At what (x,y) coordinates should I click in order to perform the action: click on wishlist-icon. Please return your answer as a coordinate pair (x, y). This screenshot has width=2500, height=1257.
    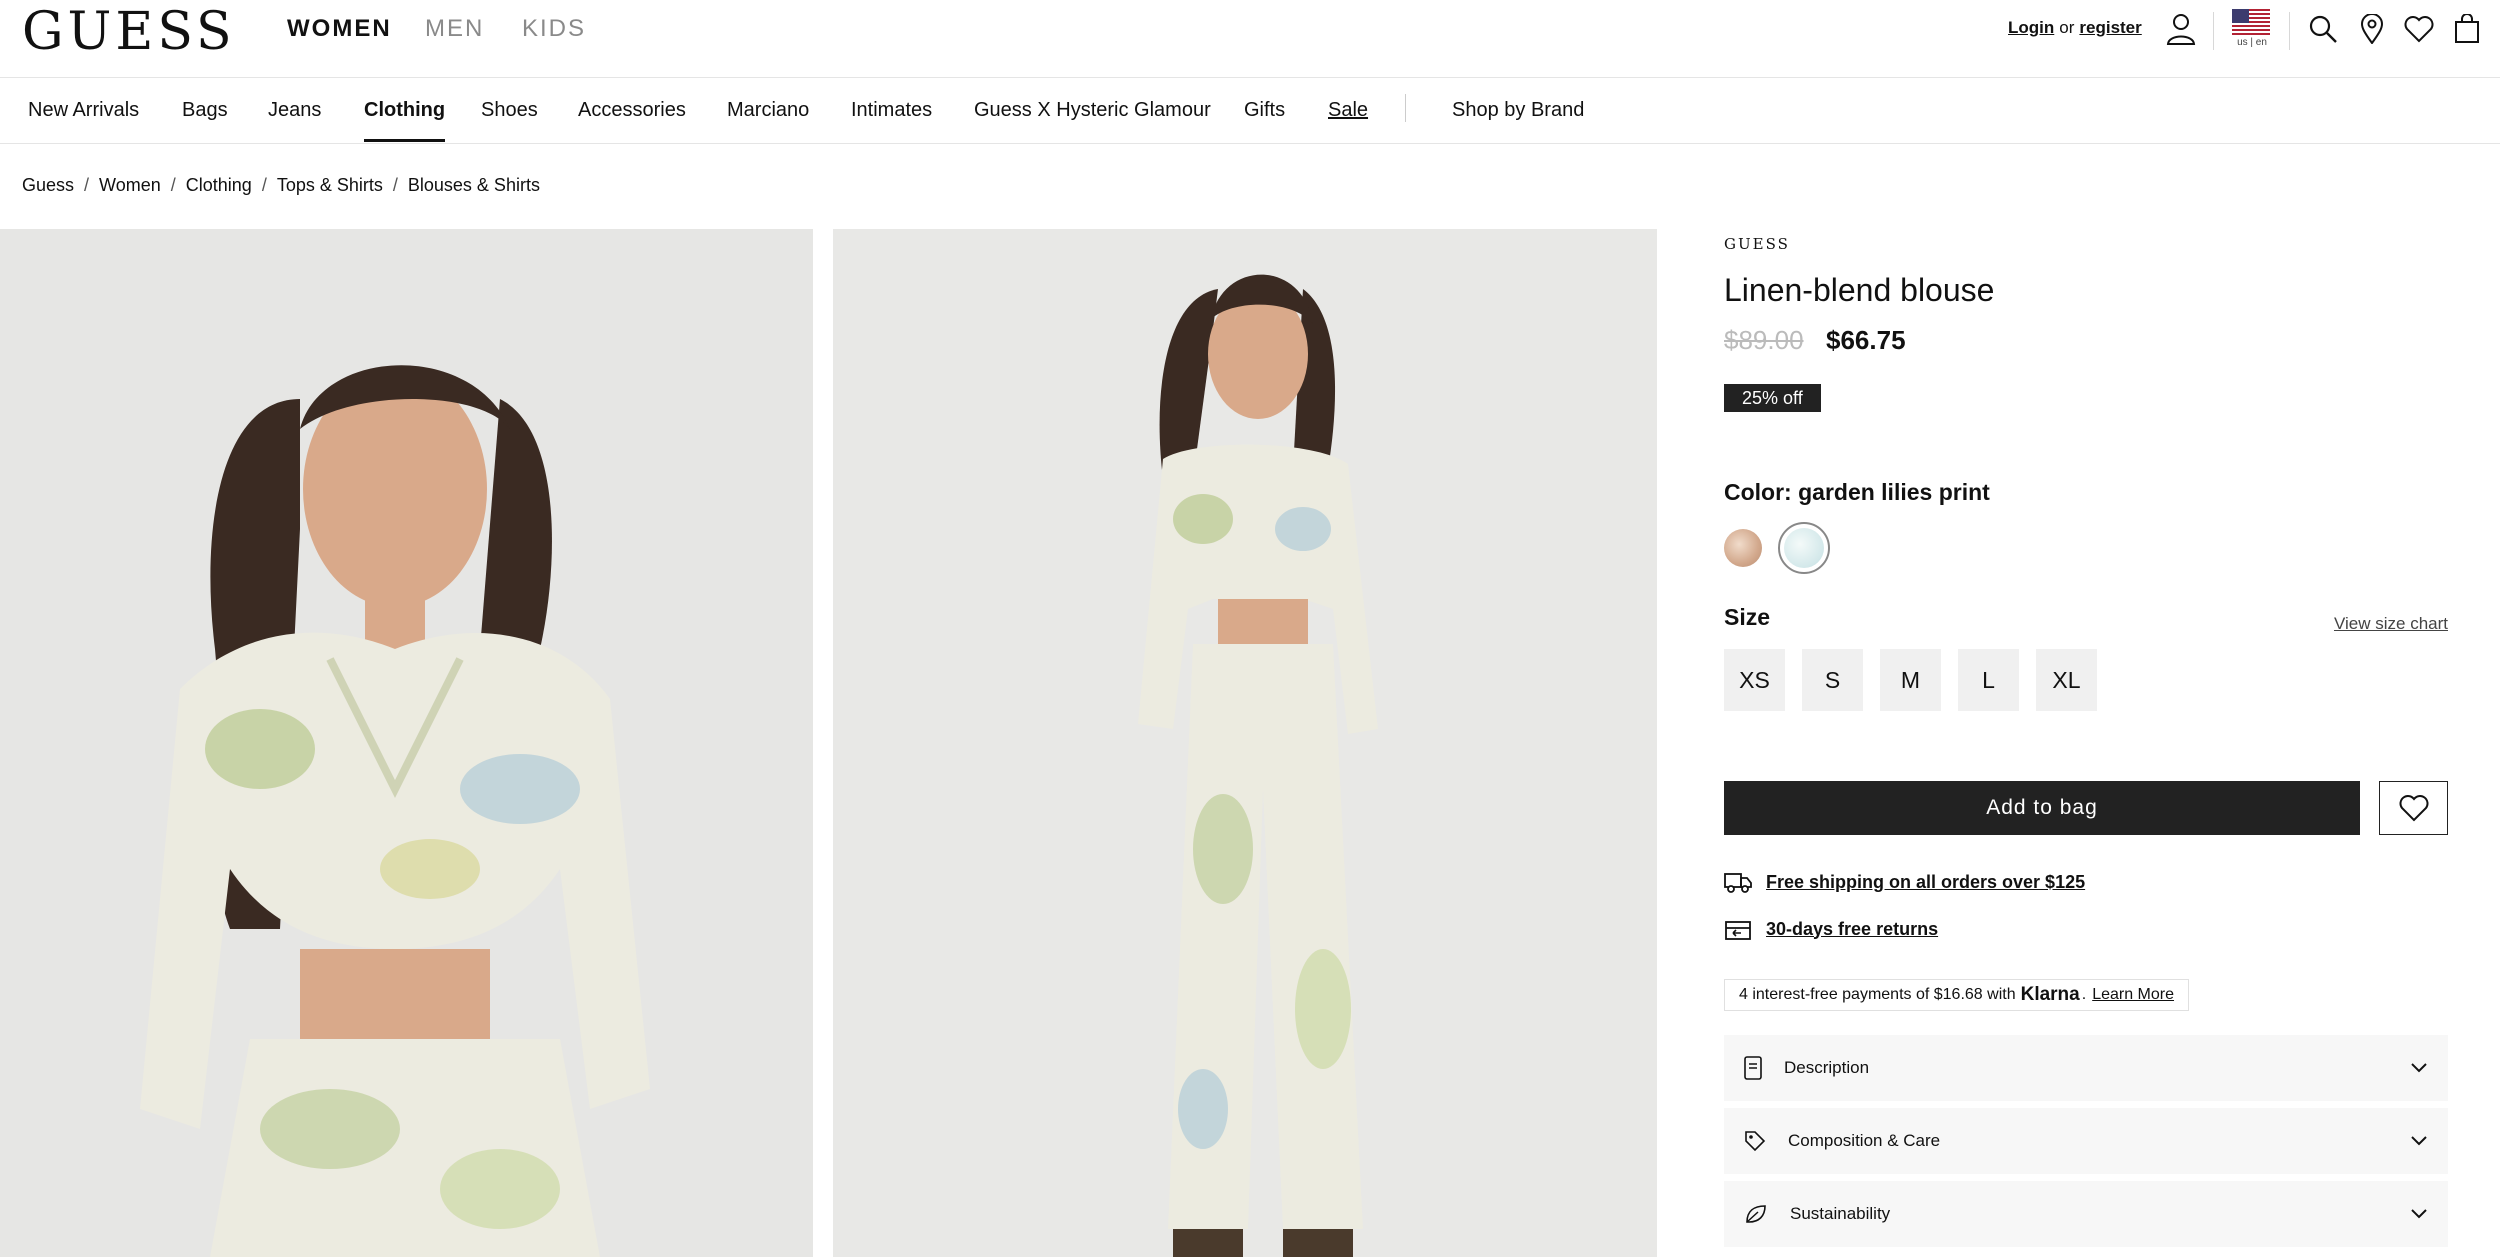
    Looking at the image, I should click on (2419, 29).